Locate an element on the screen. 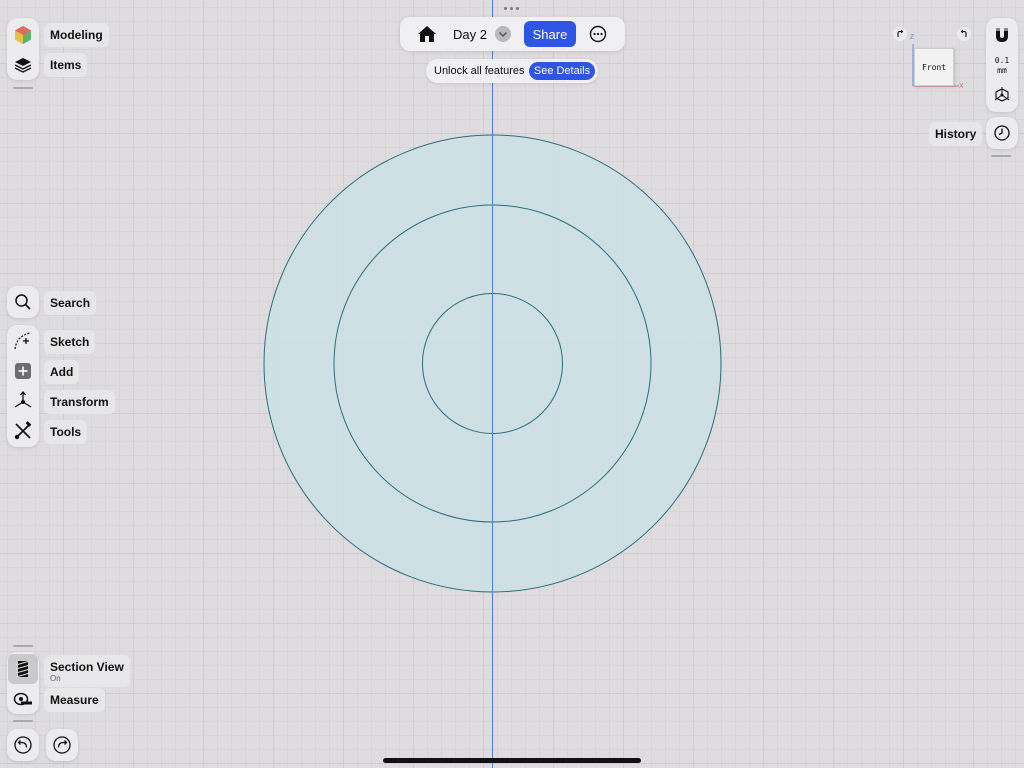 This screenshot has width=1024, height=768. history-clock-icon is located at coordinates (1002, 133).